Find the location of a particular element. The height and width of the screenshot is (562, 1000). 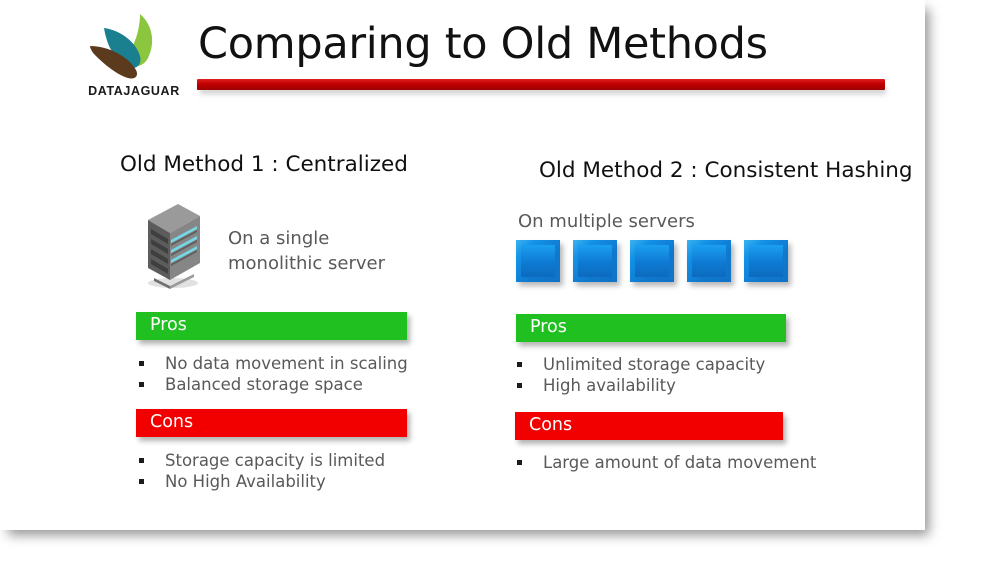

column-heading-old-method-1: Old Method 1 : Centralized is located at coordinates (264, 164).